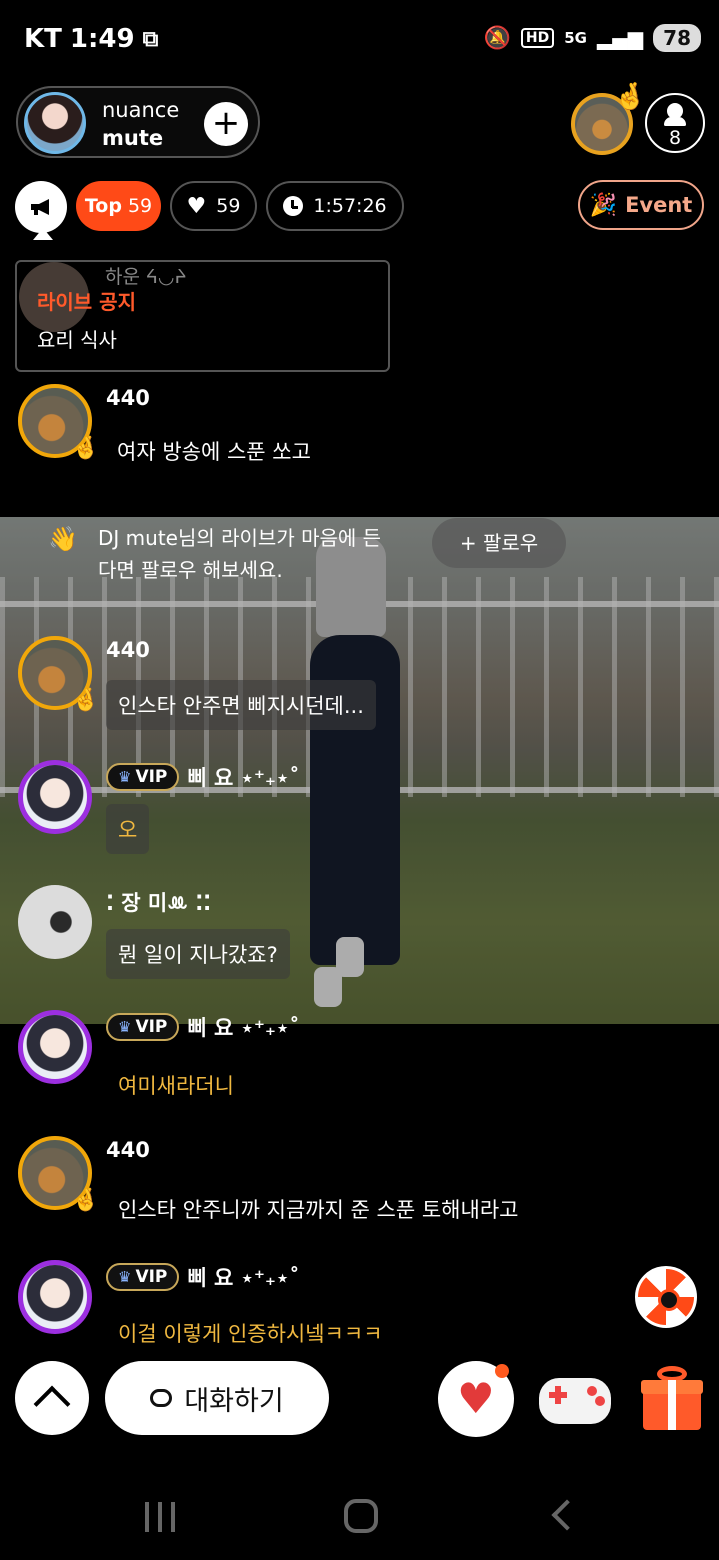 The height and width of the screenshot is (1560, 719). I want to click on home-icon, so click(361, 1516).